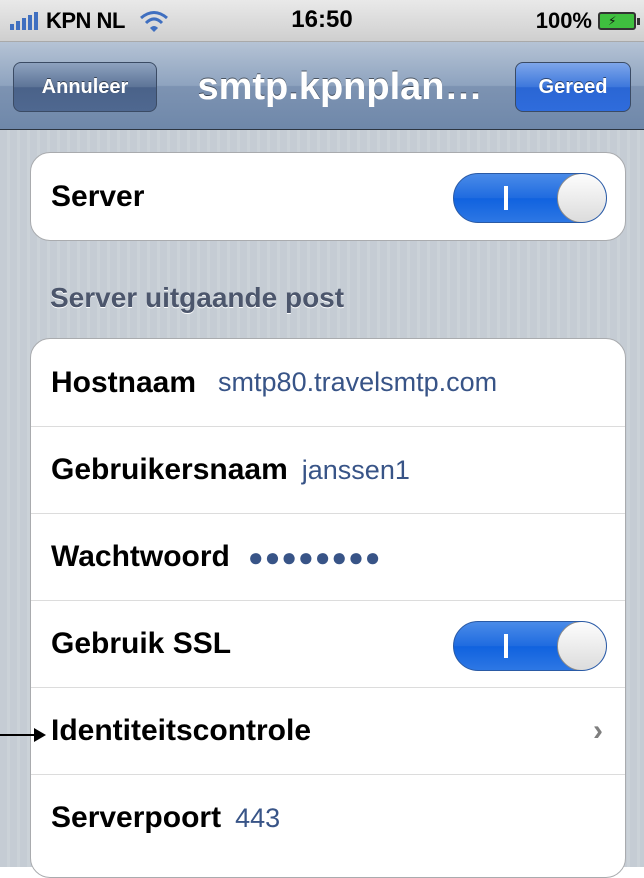 The height and width of the screenshot is (878, 644). Describe the element at coordinates (85, 87) in the screenshot. I see `cancel-button: Annuleer` at that location.